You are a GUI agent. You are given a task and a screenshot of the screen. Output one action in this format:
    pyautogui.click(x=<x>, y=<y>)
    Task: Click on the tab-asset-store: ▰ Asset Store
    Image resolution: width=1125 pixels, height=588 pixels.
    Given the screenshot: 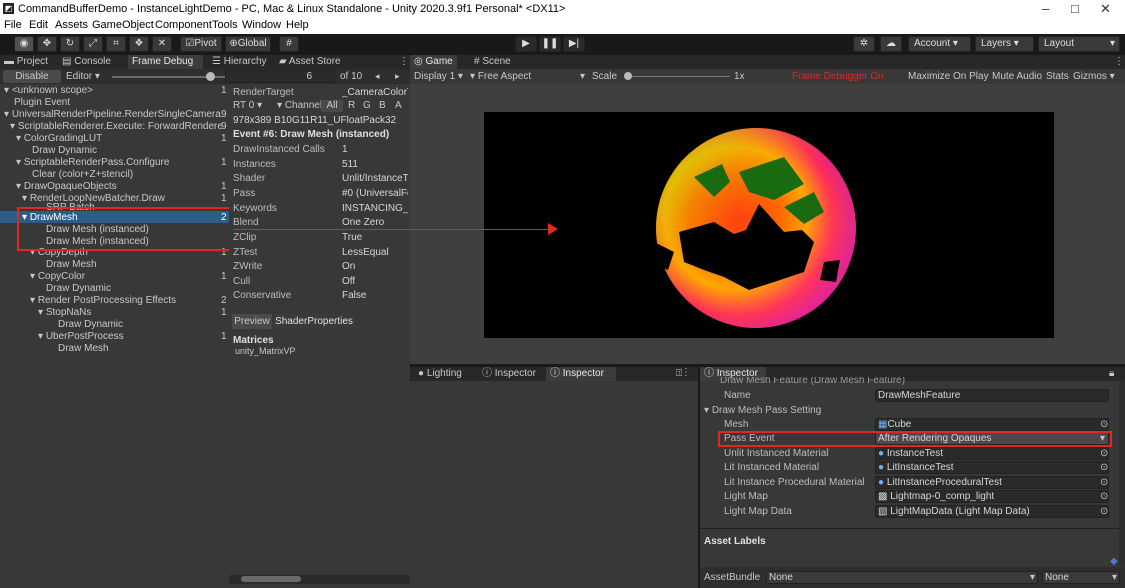 What is the action you would take?
    pyautogui.click(x=310, y=62)
    